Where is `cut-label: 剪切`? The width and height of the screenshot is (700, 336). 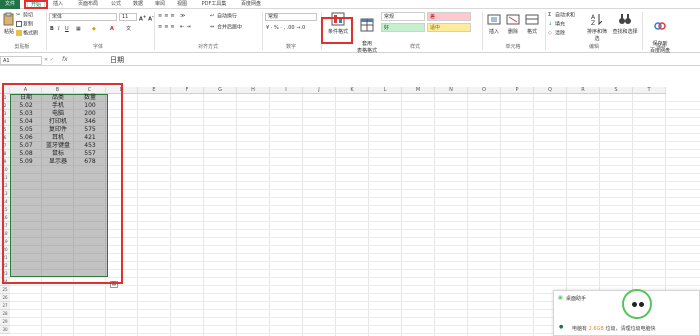
cut-label: 剪切 is located at coordinates (28, 15).